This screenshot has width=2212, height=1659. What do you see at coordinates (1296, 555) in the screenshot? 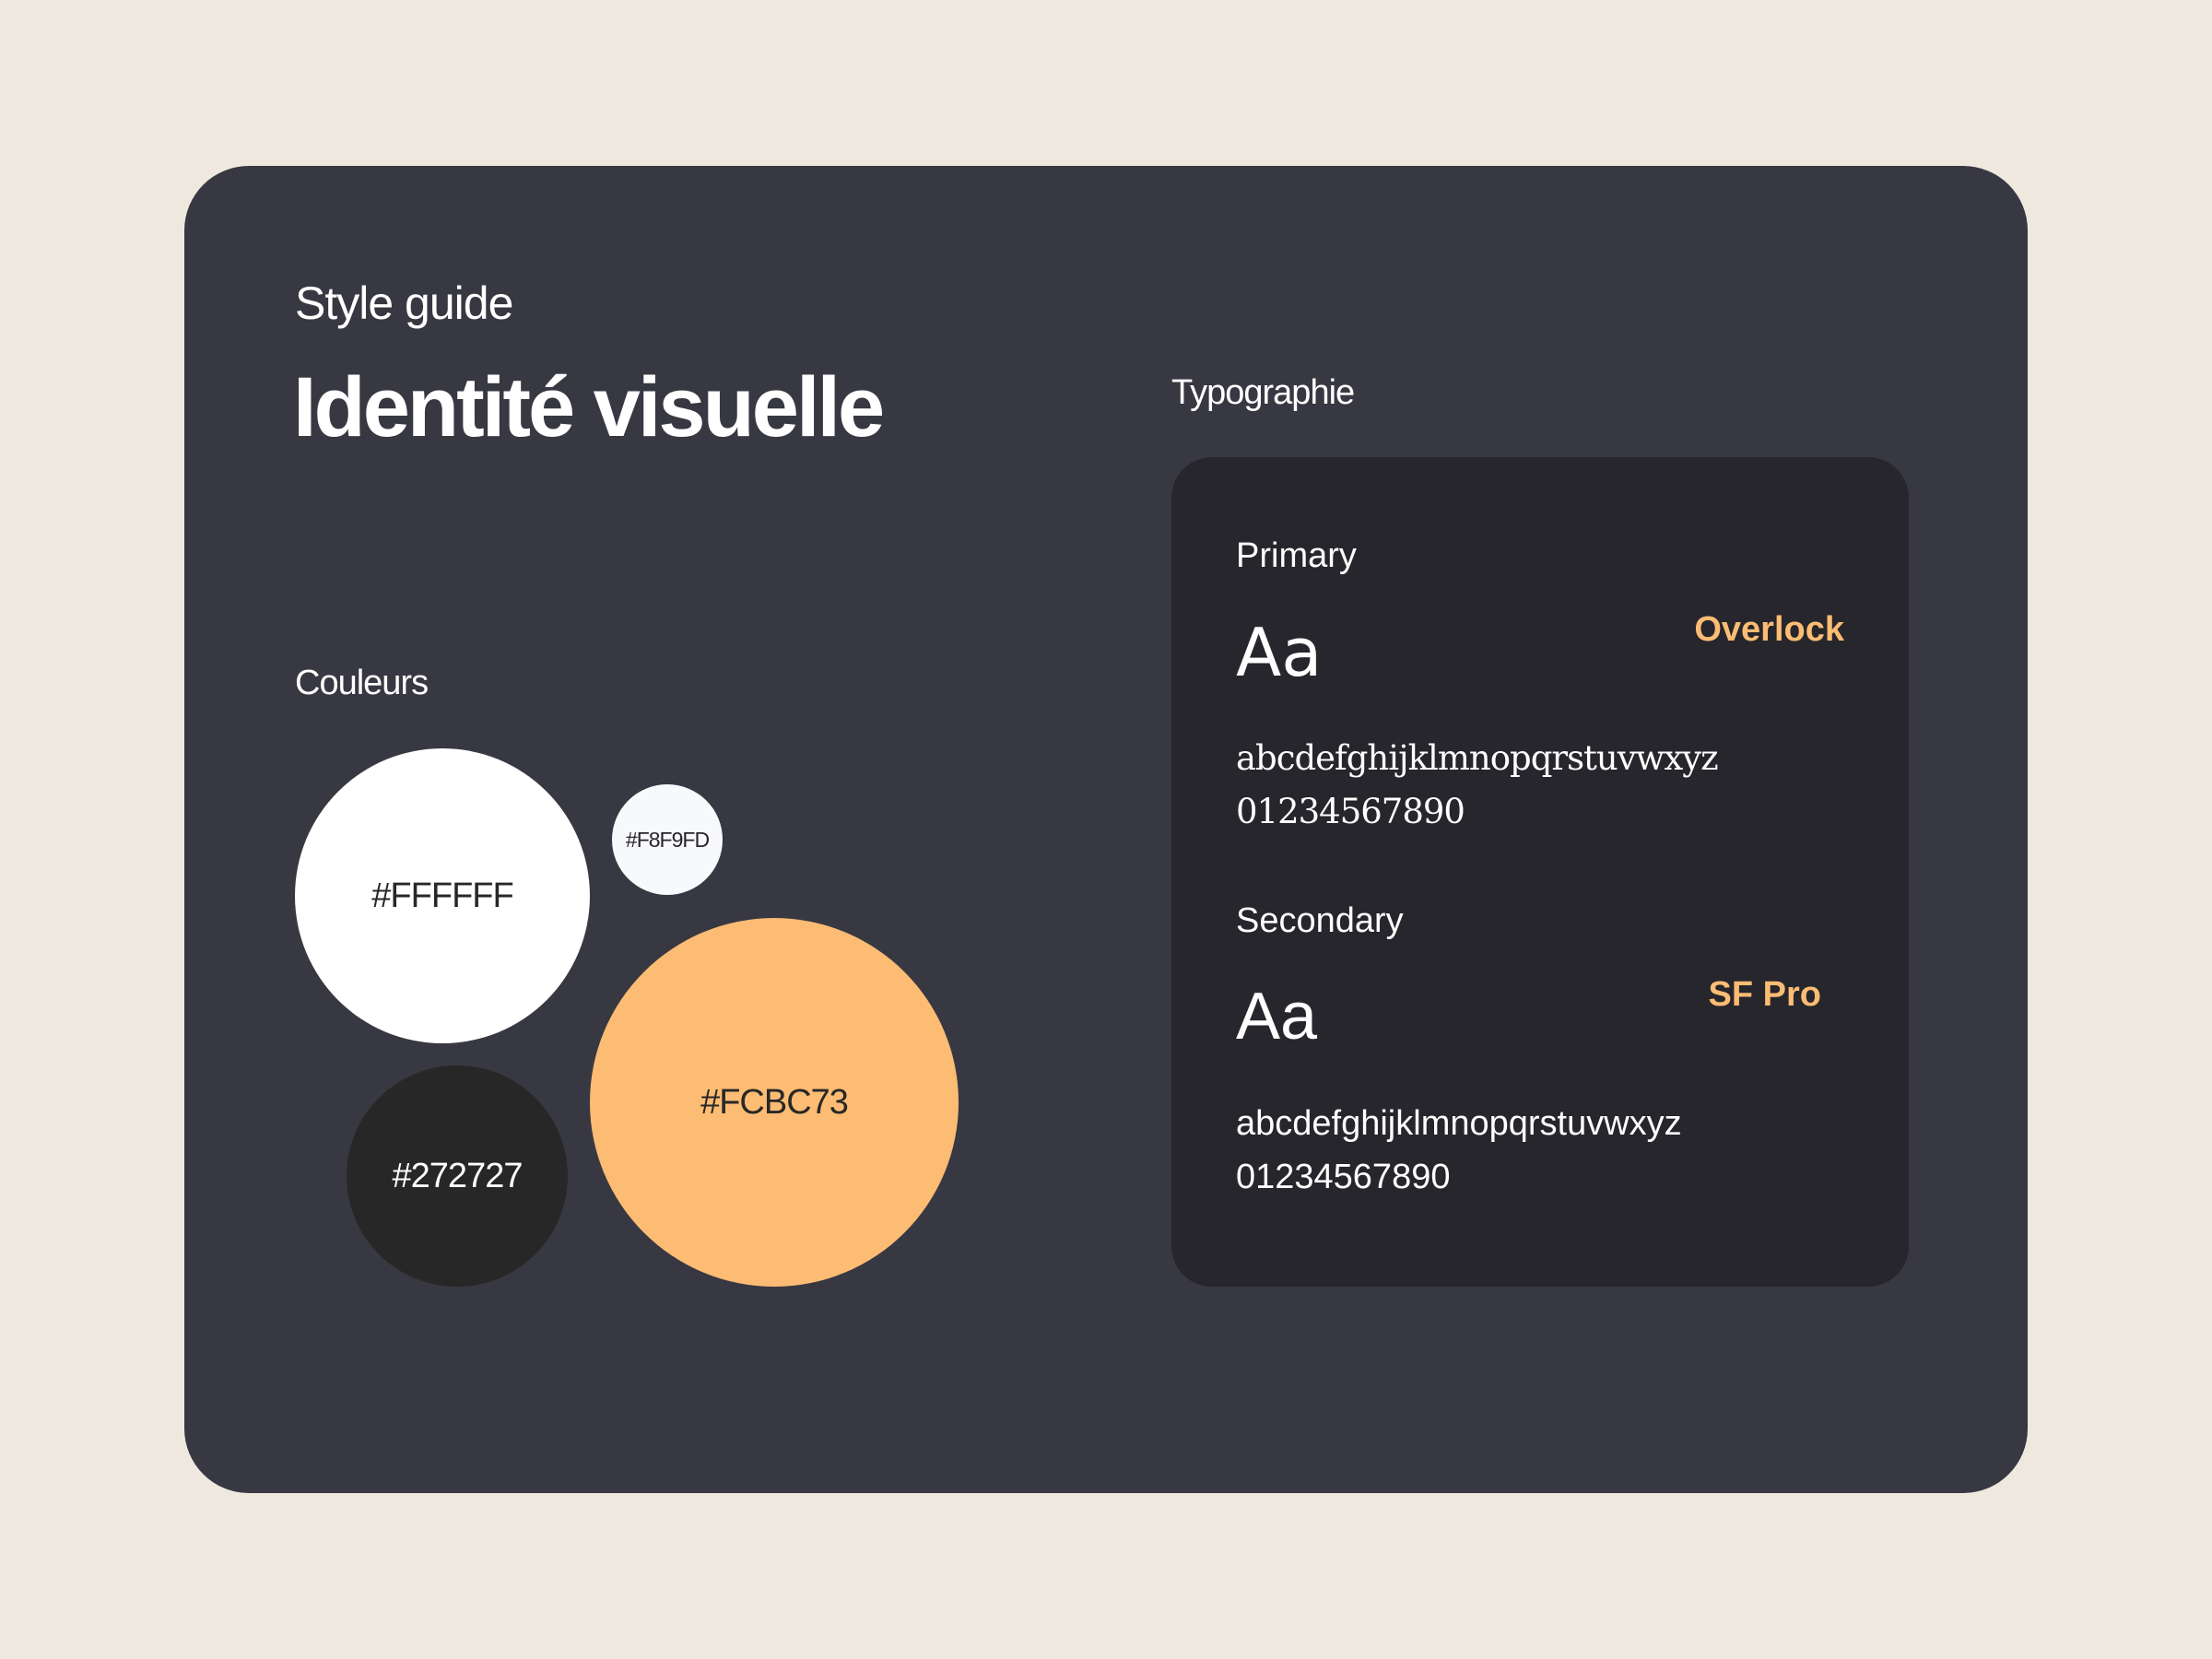
I see `primary-font-role: Primary` at bounding box center [1296, 555].